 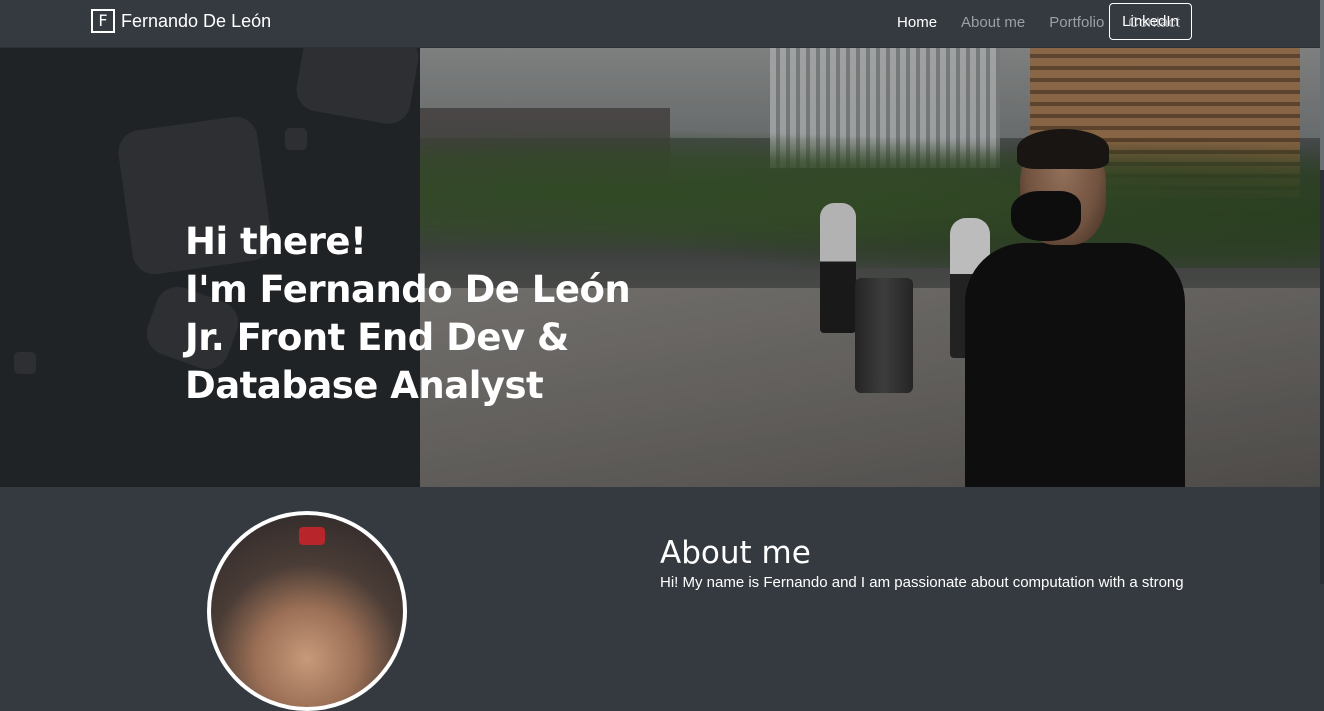 What do you see at coordinates (307, 611) in the screenshot?
I see `profile-avatar` at bounding box center [307, 611].